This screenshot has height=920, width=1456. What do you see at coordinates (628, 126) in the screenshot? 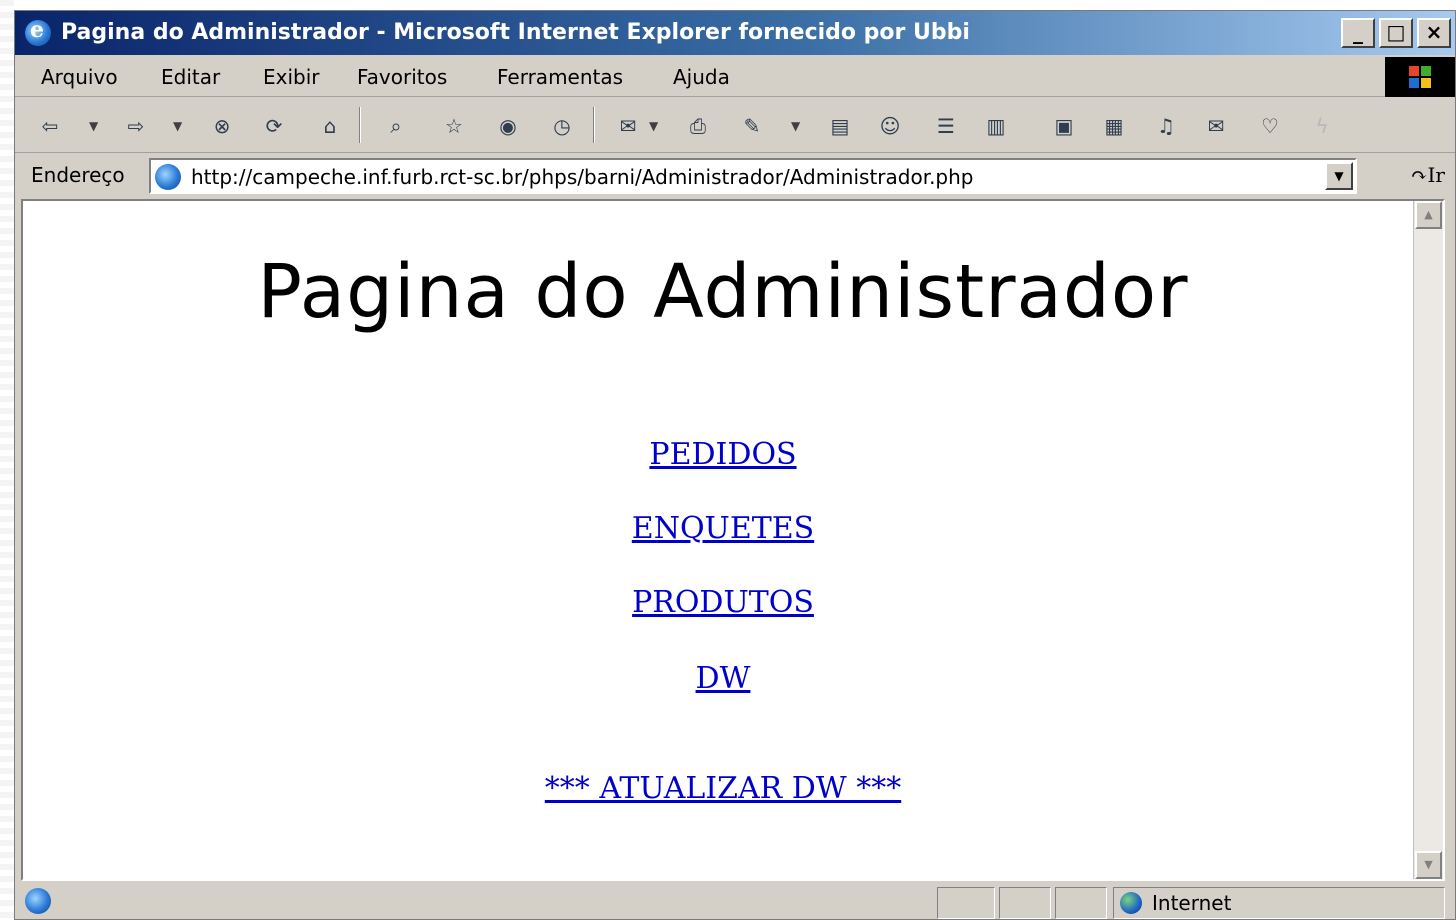
I see `mail-icon: ✉` at bounding box center [628, 126].